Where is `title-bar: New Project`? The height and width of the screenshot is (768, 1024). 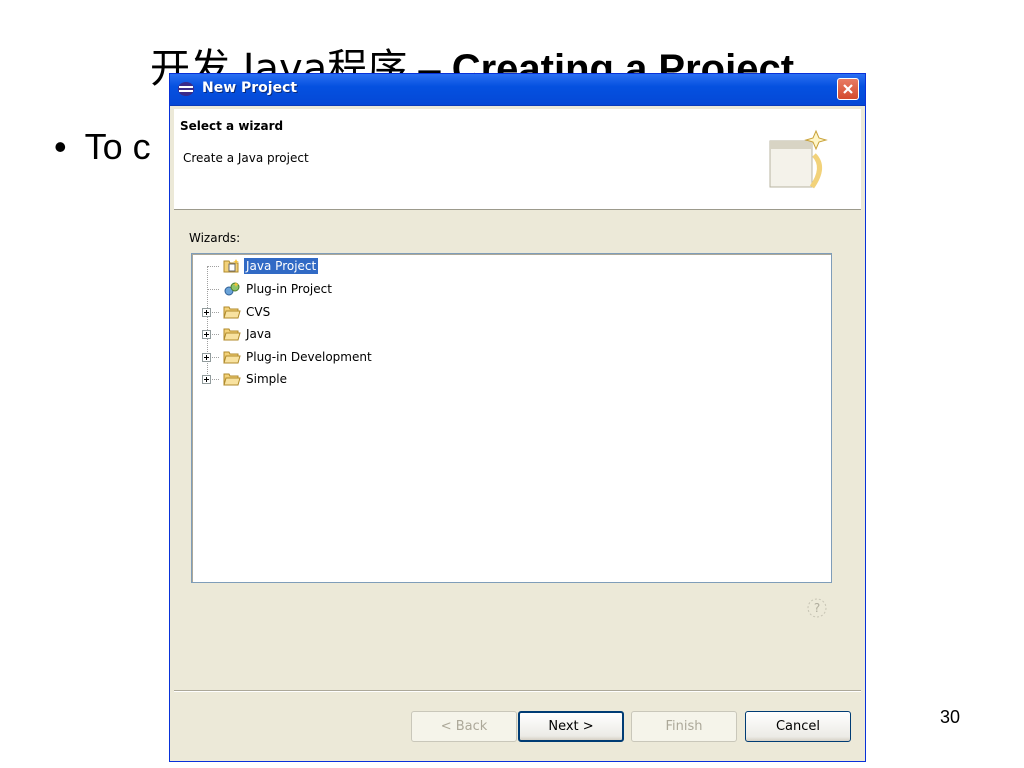 title-bar: New Project is located at coordinates (517, 90).